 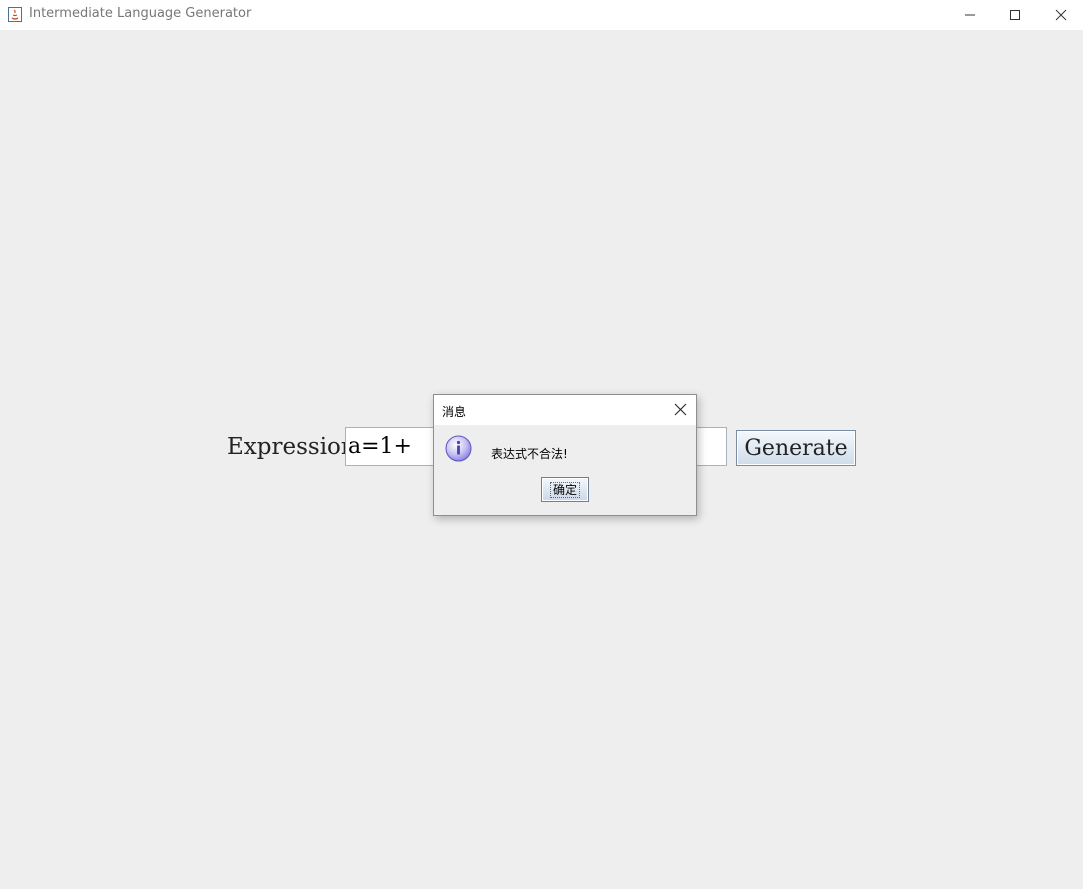 What do you see at coordinates (15, 14) in the screenshot?
I see `java-app-icon` at bounding box center [15, 14].